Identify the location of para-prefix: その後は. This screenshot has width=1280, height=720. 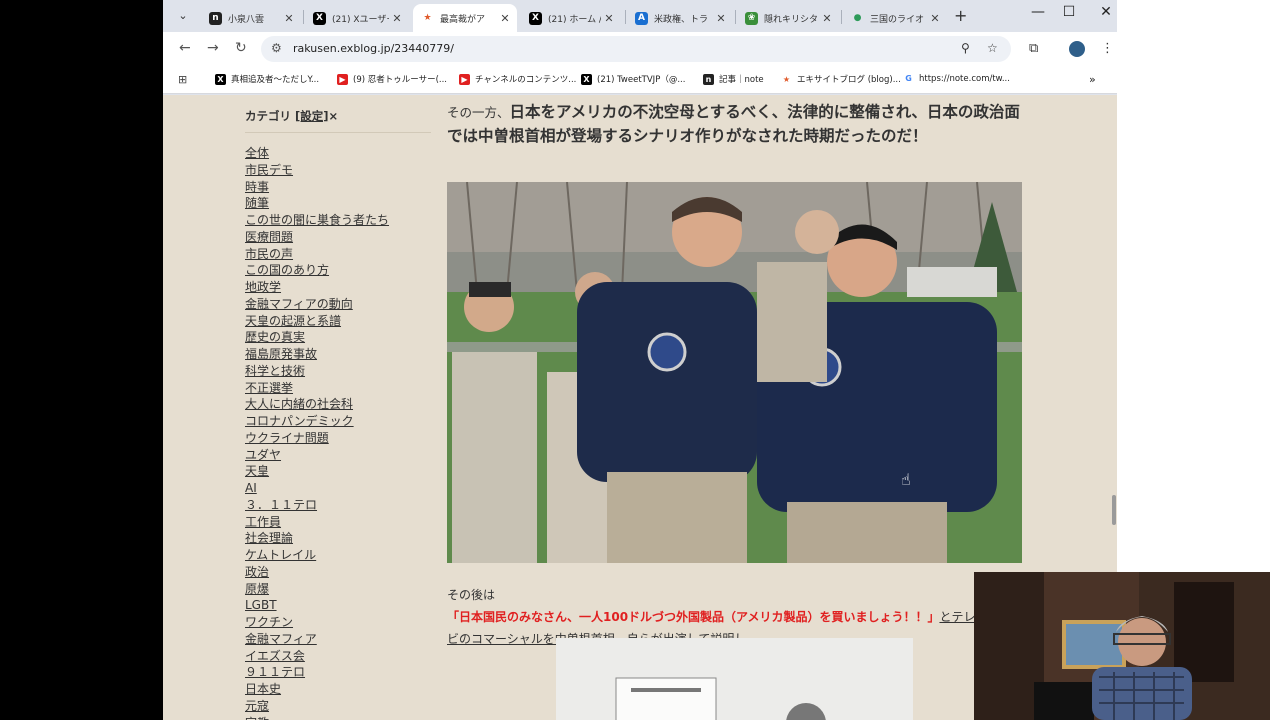
(471, 595).